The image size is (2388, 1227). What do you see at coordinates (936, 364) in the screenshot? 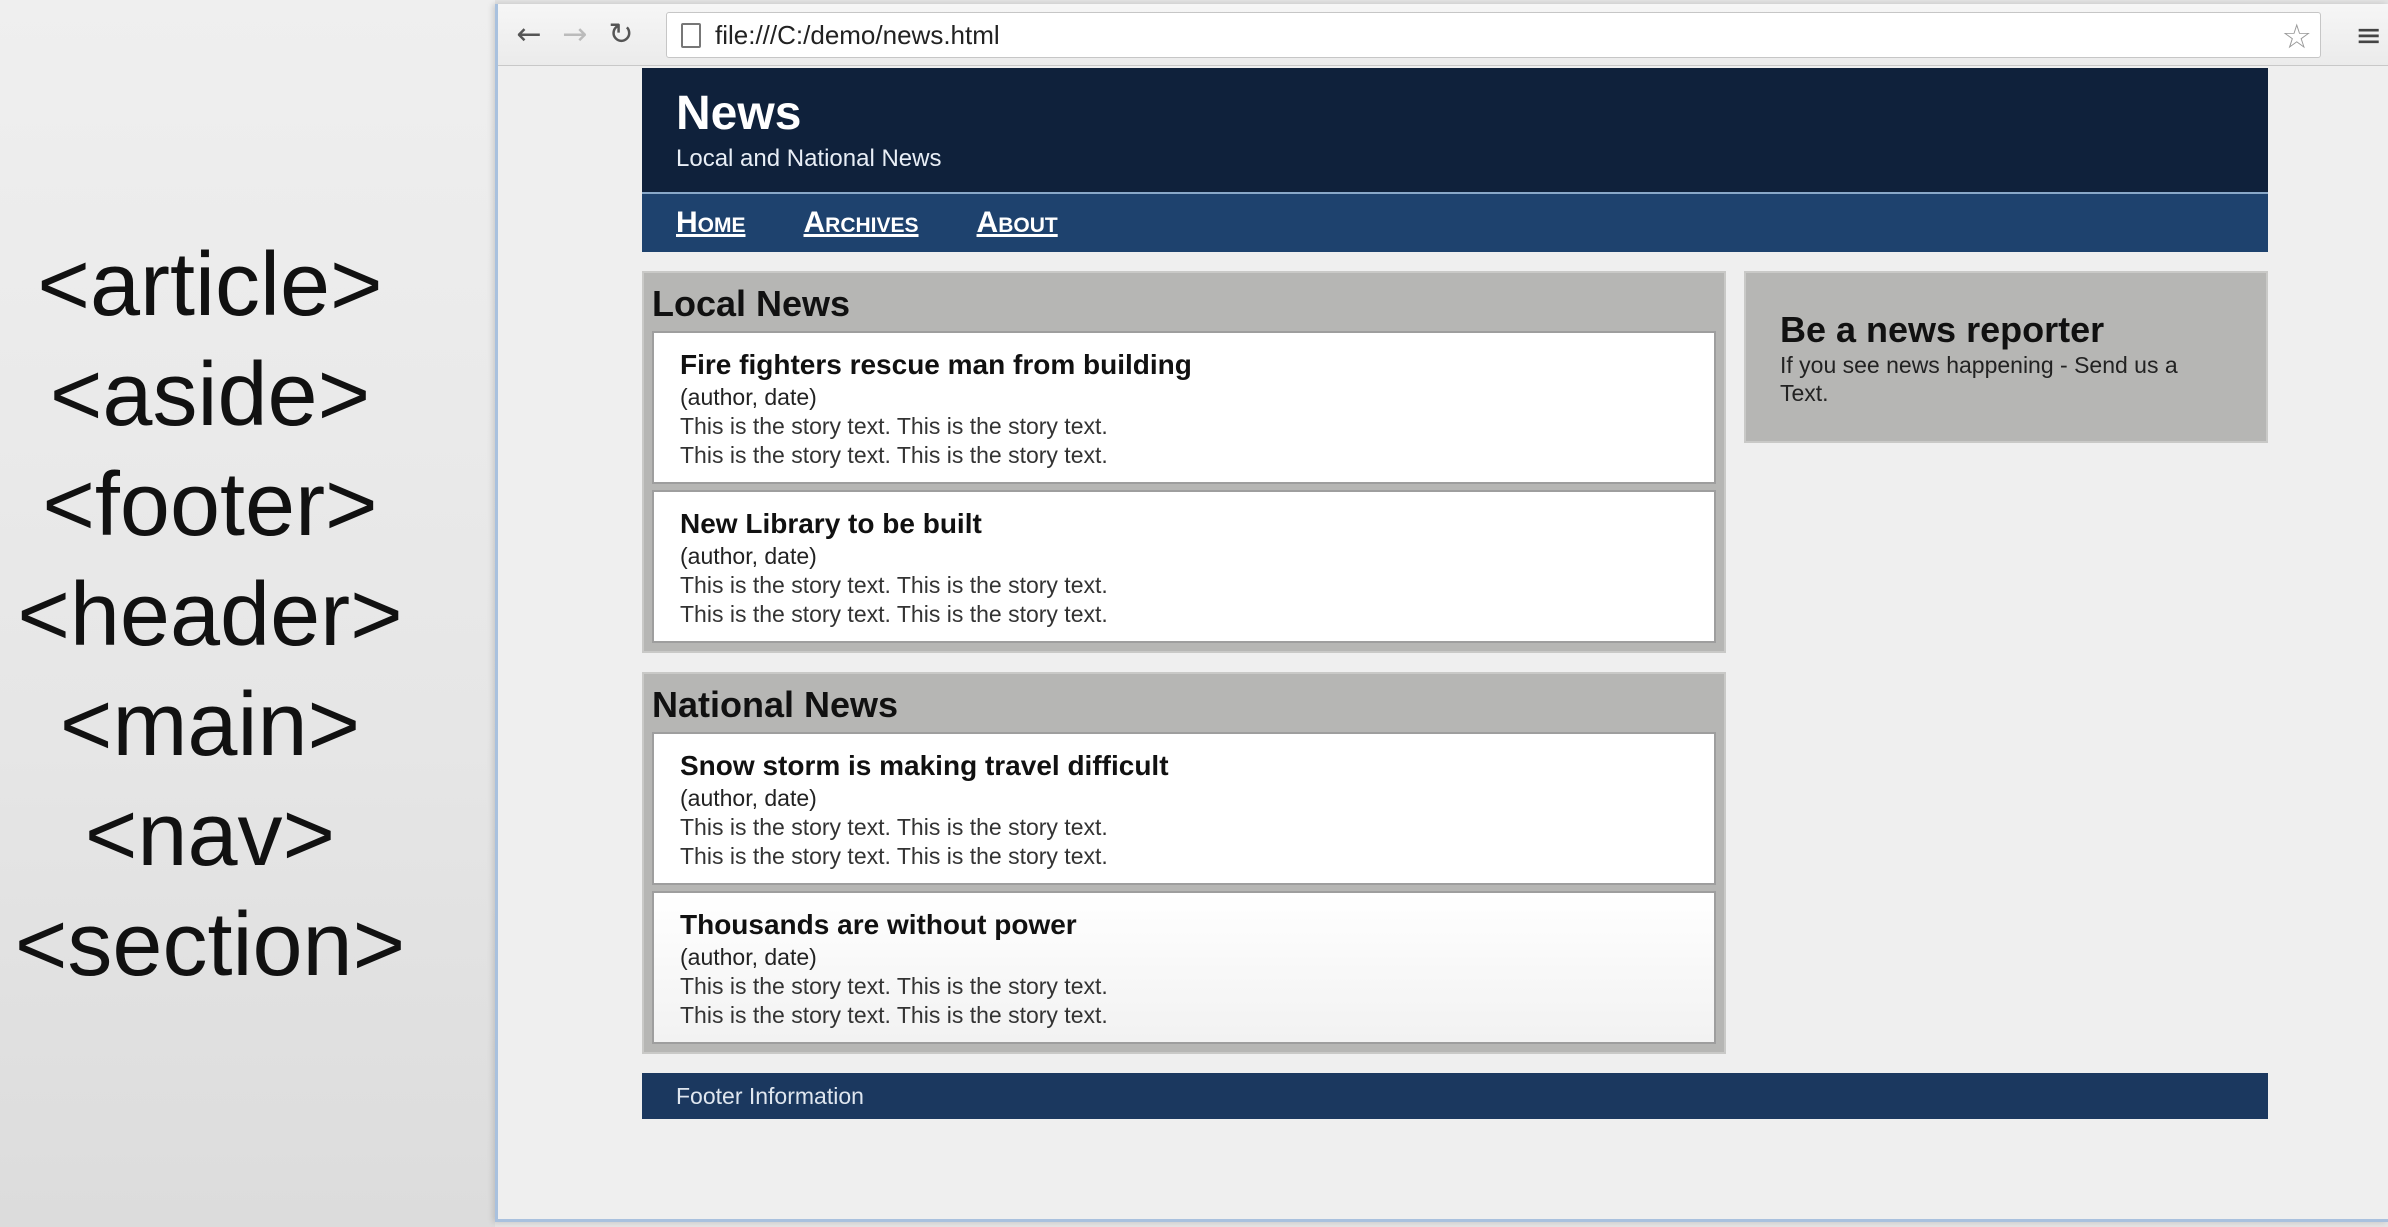
I see `article-title: Fire fighters rescue man from building` at bounding box center [936, 364].